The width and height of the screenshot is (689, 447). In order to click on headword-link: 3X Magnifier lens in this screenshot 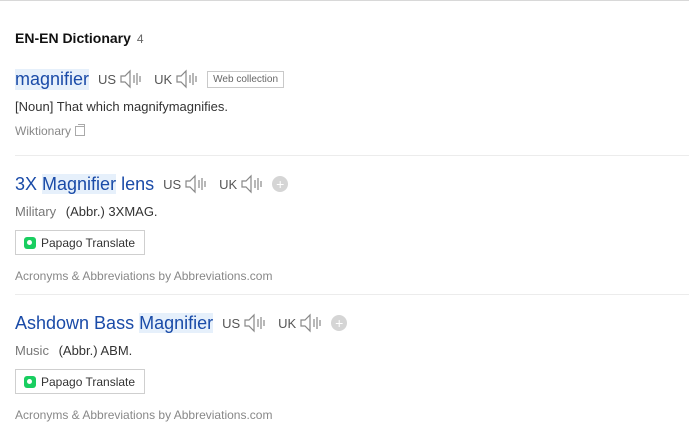, I will do `click(85, 184)`.